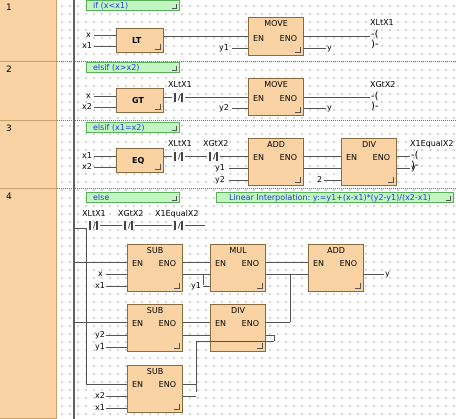 The height and width of the screenshot is (419, 456). What do you see at coordinates (133, 197) in the screenshot?
I see `network-comment: else` at bounding box center [133, 197].